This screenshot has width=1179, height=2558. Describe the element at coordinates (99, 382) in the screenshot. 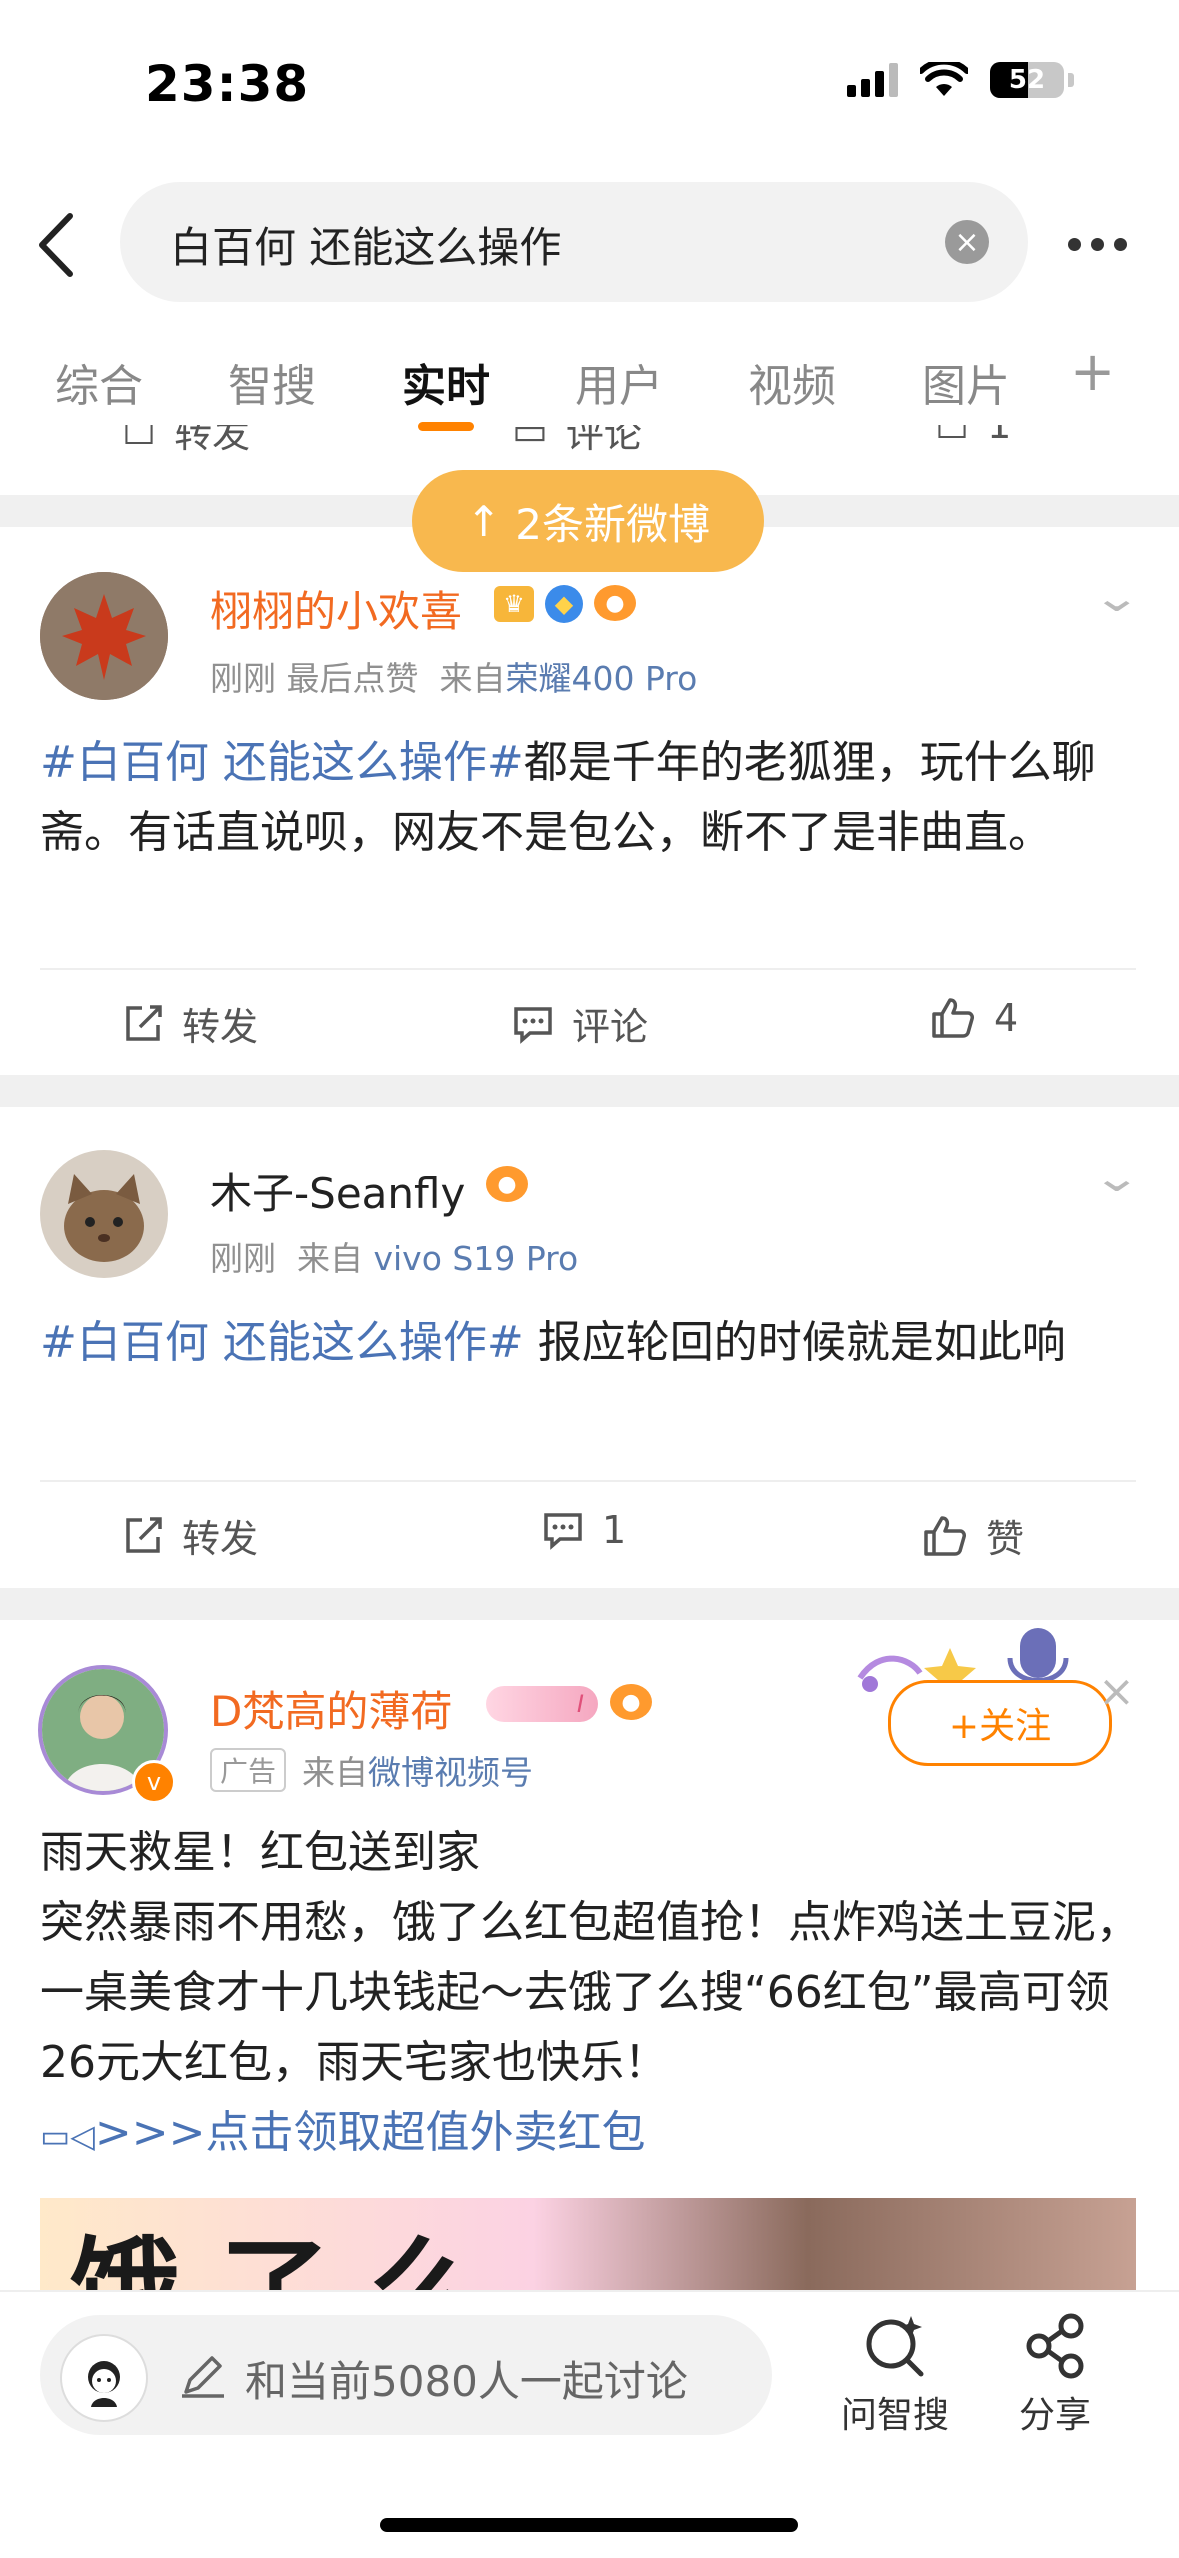

I see `tab-comprehensive: 综合` at that location.